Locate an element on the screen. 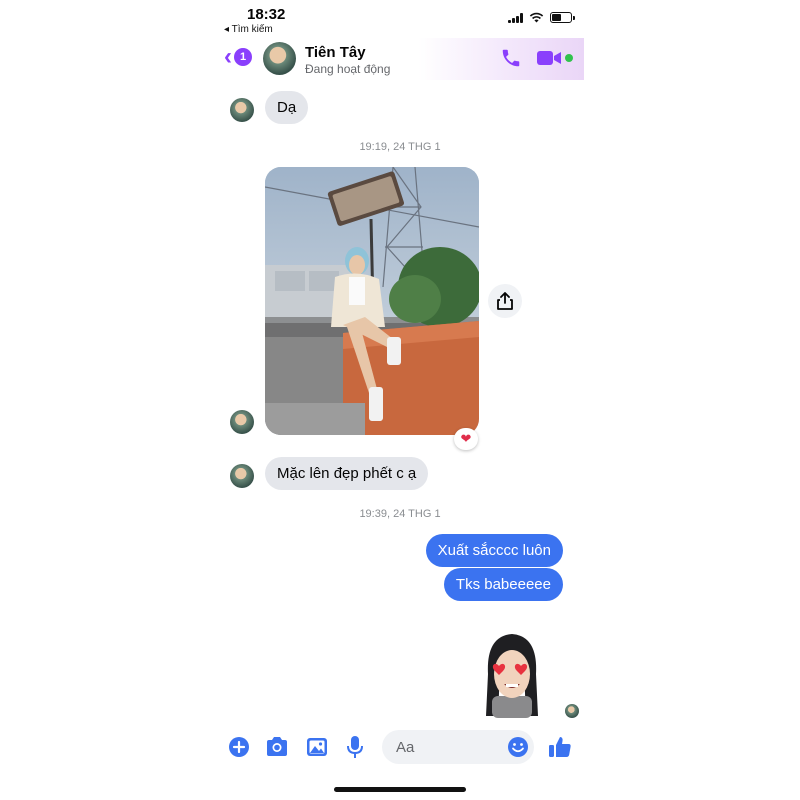  status-clock: 18:32 is located at coordinates (266, 14).